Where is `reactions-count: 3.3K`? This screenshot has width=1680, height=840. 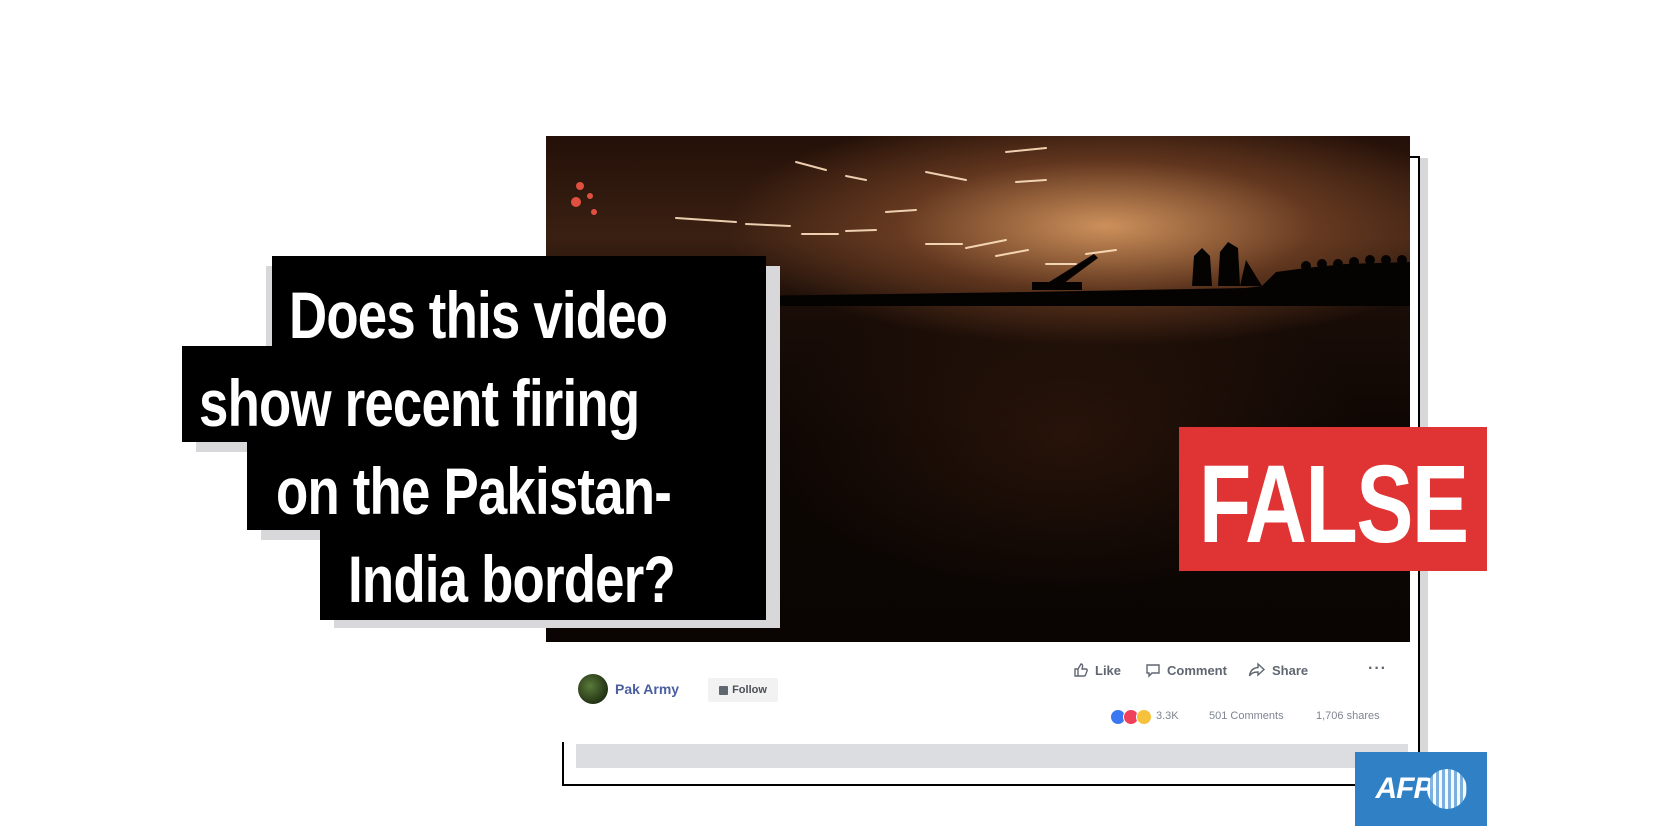
reactions-count: 3.3K is located at coordinates (1167, 716).